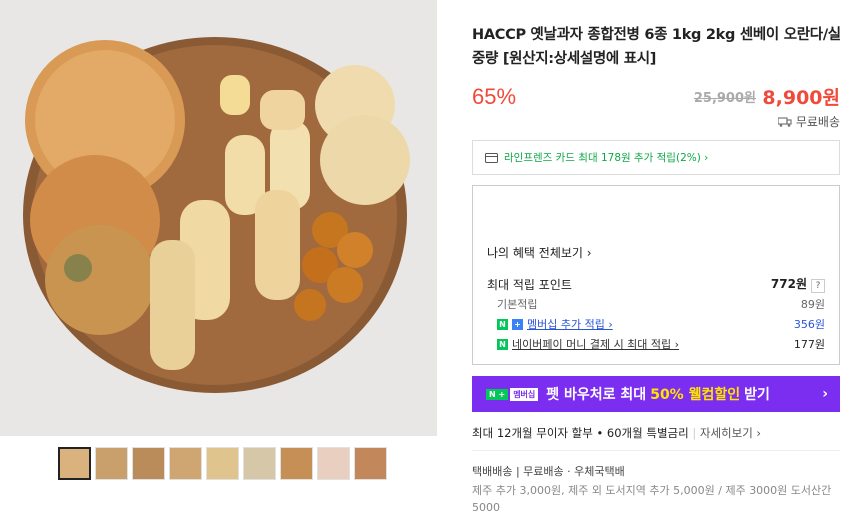 The width and height of the screenshot is (850, 528). Describe the element at coordinates (809, 344) in the screenshot. I see `benefit-value: 177원` at that location.